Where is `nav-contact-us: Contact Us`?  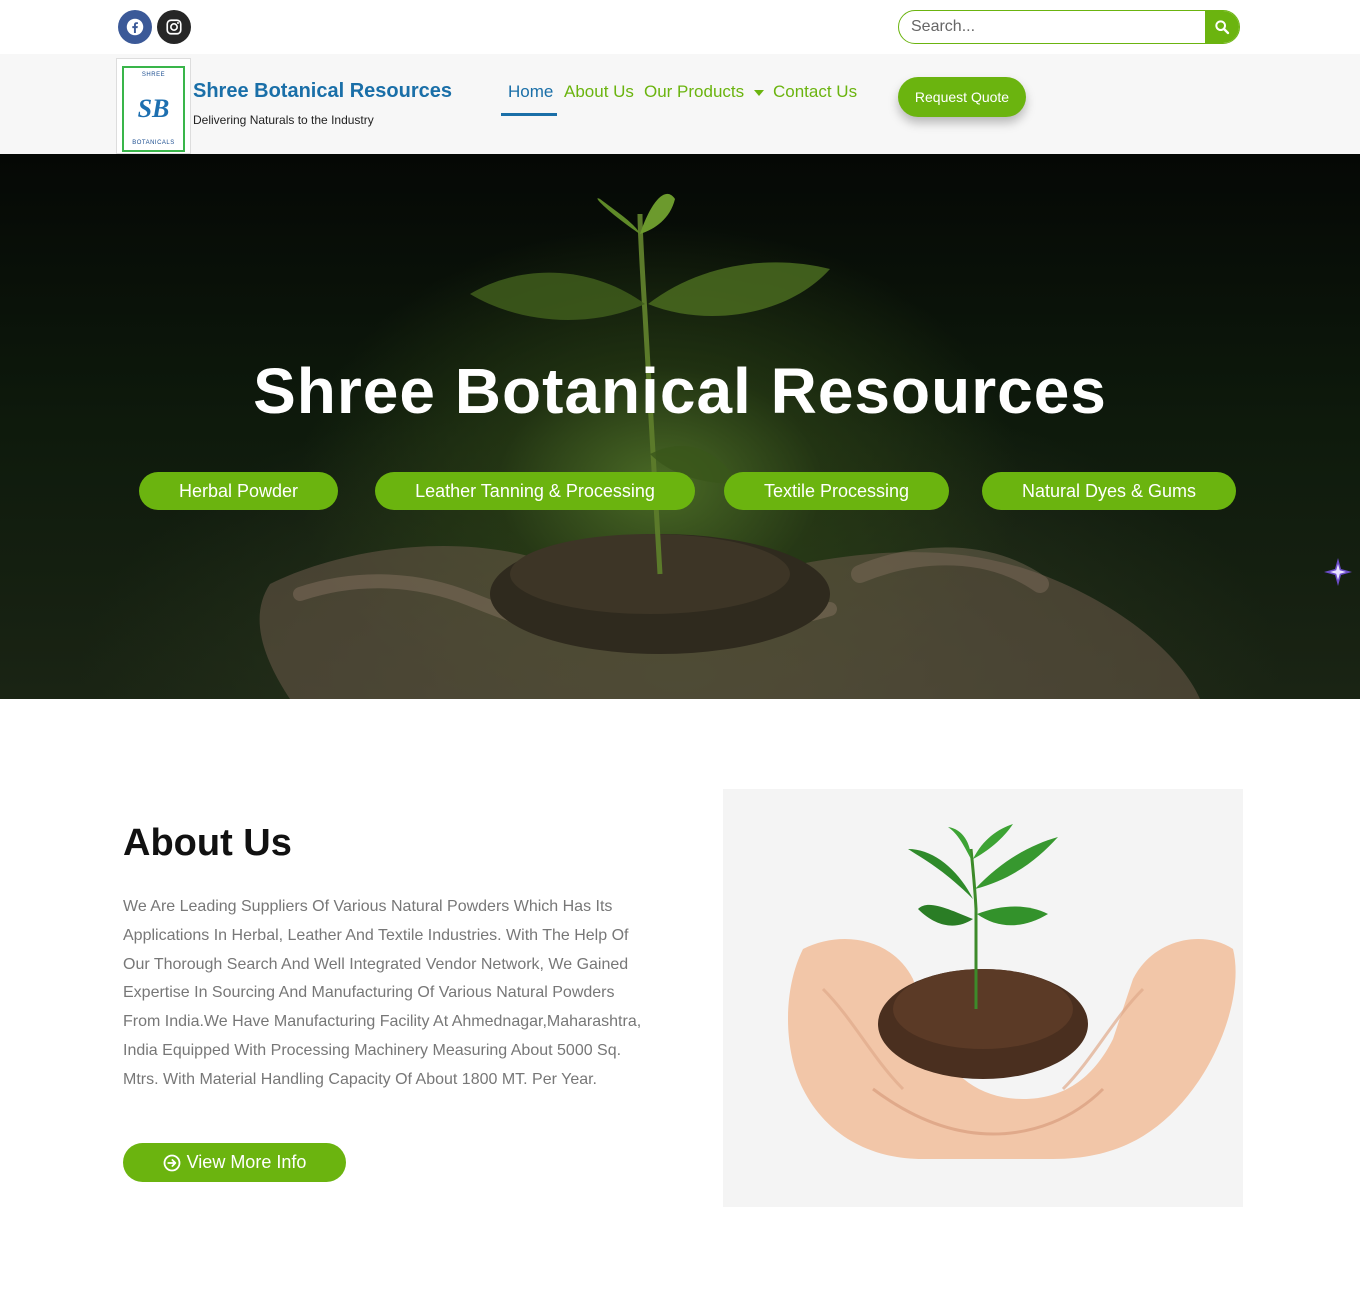 nav-contact-us: Contact Us is located at coordinates (815, 92).